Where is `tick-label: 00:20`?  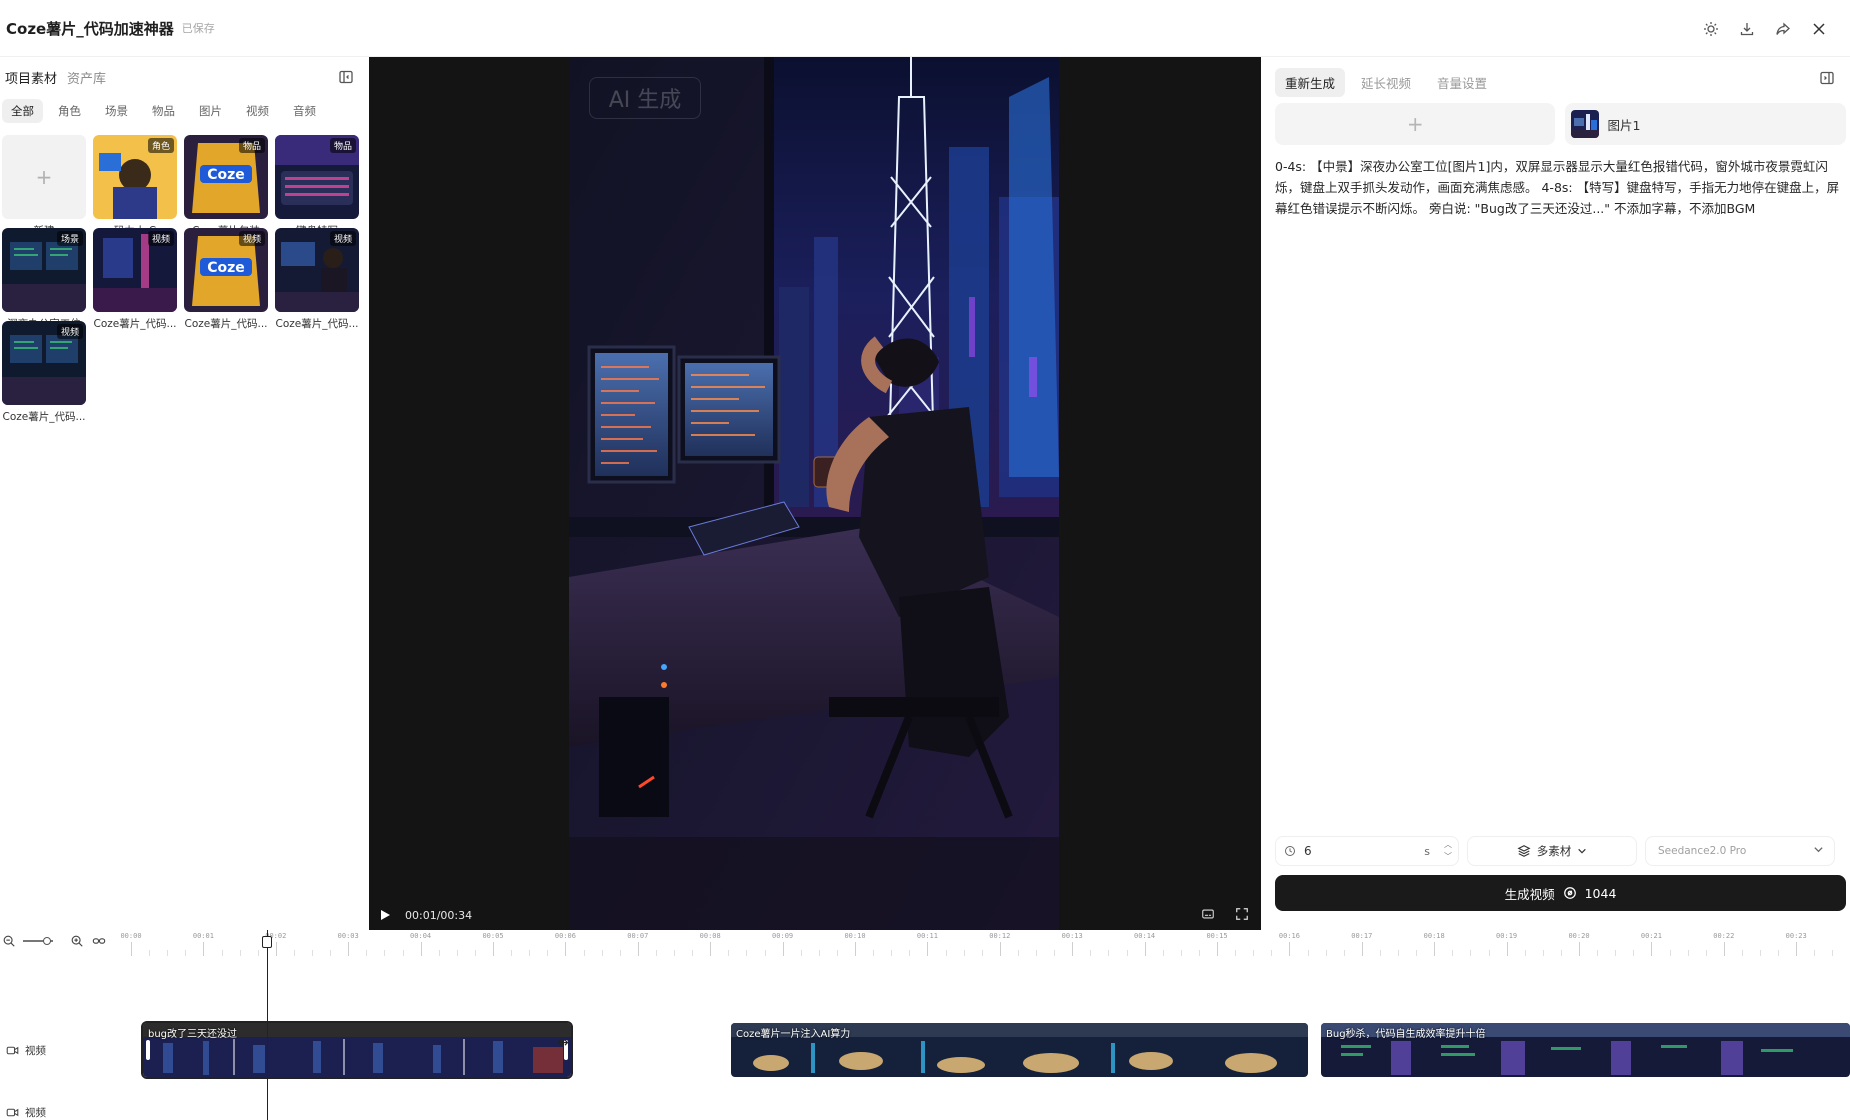 tick-label: 00:20 is located at coordinates (1579, 936).